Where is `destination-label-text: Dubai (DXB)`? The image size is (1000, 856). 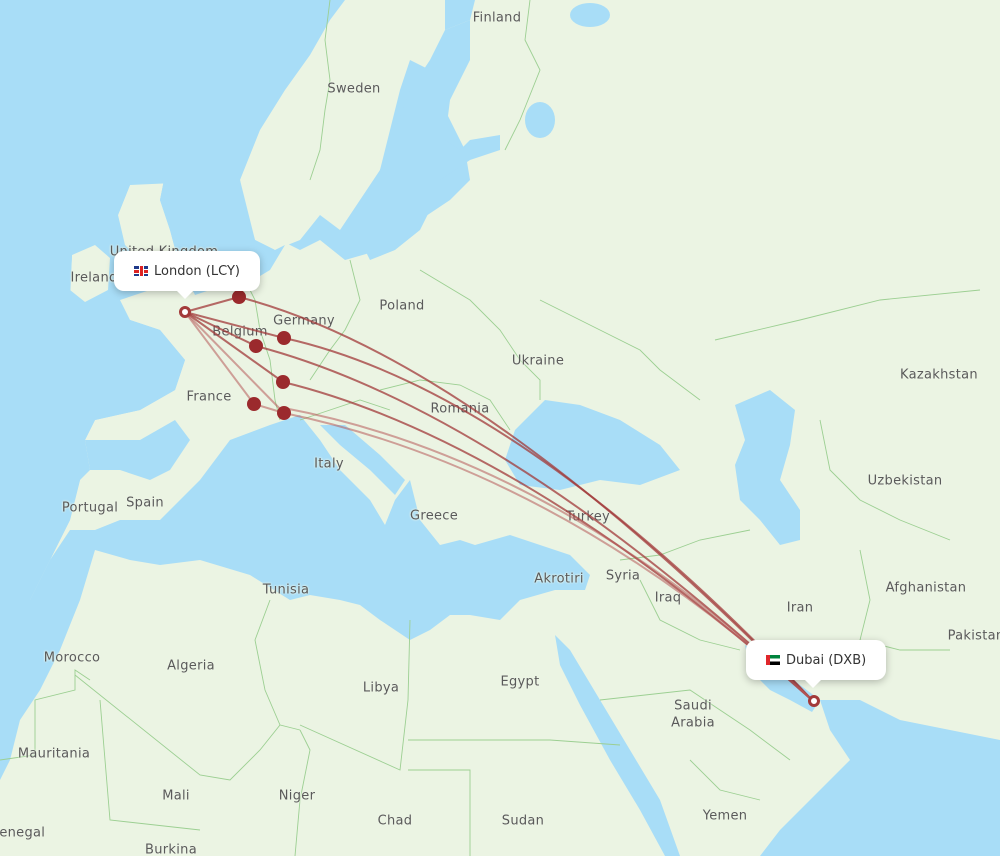 destination-label-text: Dubai (DXB) is located at coordinates (826, 660).